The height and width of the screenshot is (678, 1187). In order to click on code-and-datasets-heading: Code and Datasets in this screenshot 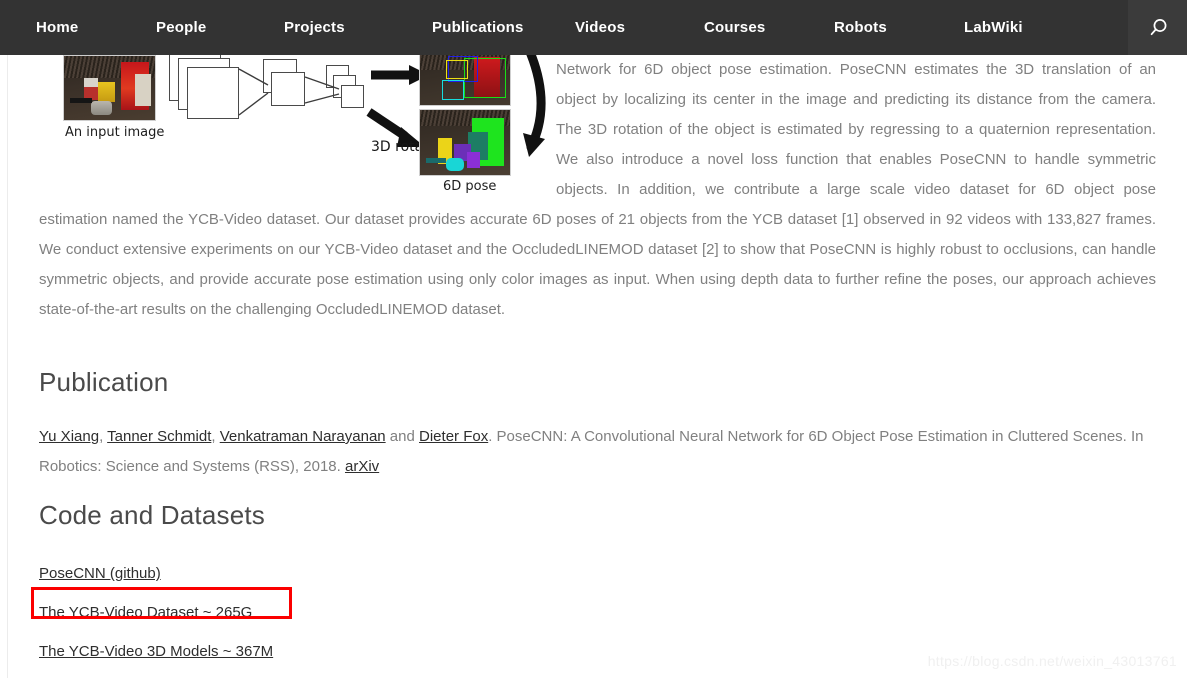, I will do `click(152, 515)`.